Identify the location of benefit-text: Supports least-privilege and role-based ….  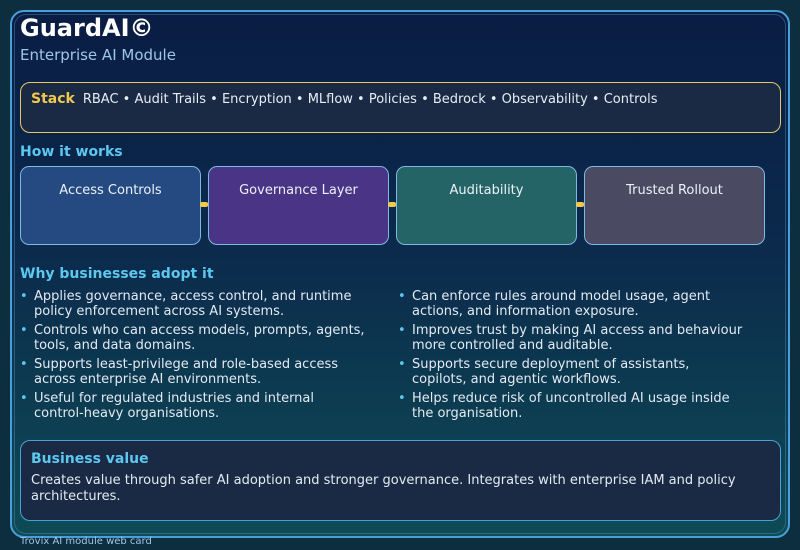
(186, 372).